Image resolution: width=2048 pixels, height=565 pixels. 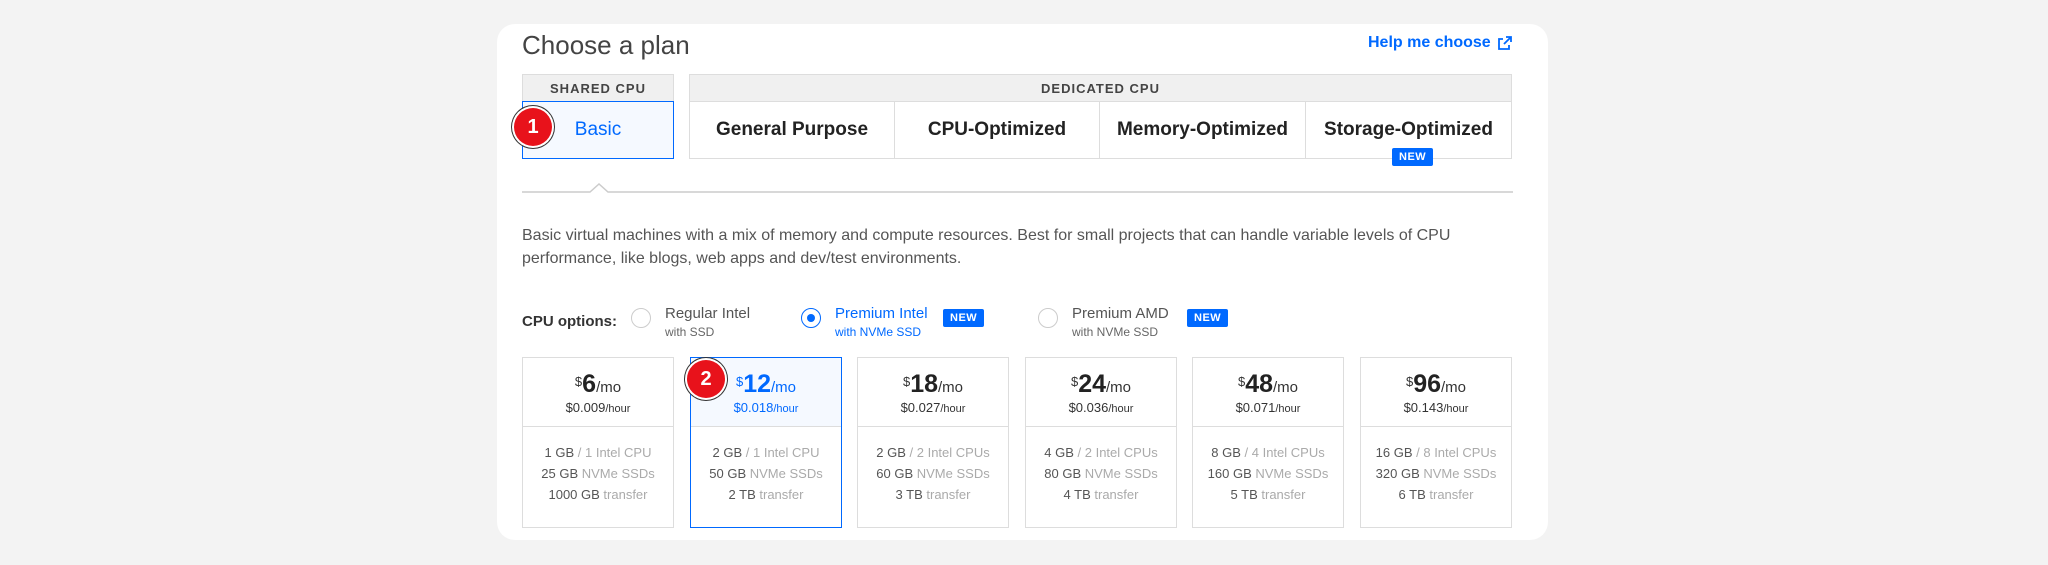 I want to click on plan-price: 48, so click(x=1259, y=384).